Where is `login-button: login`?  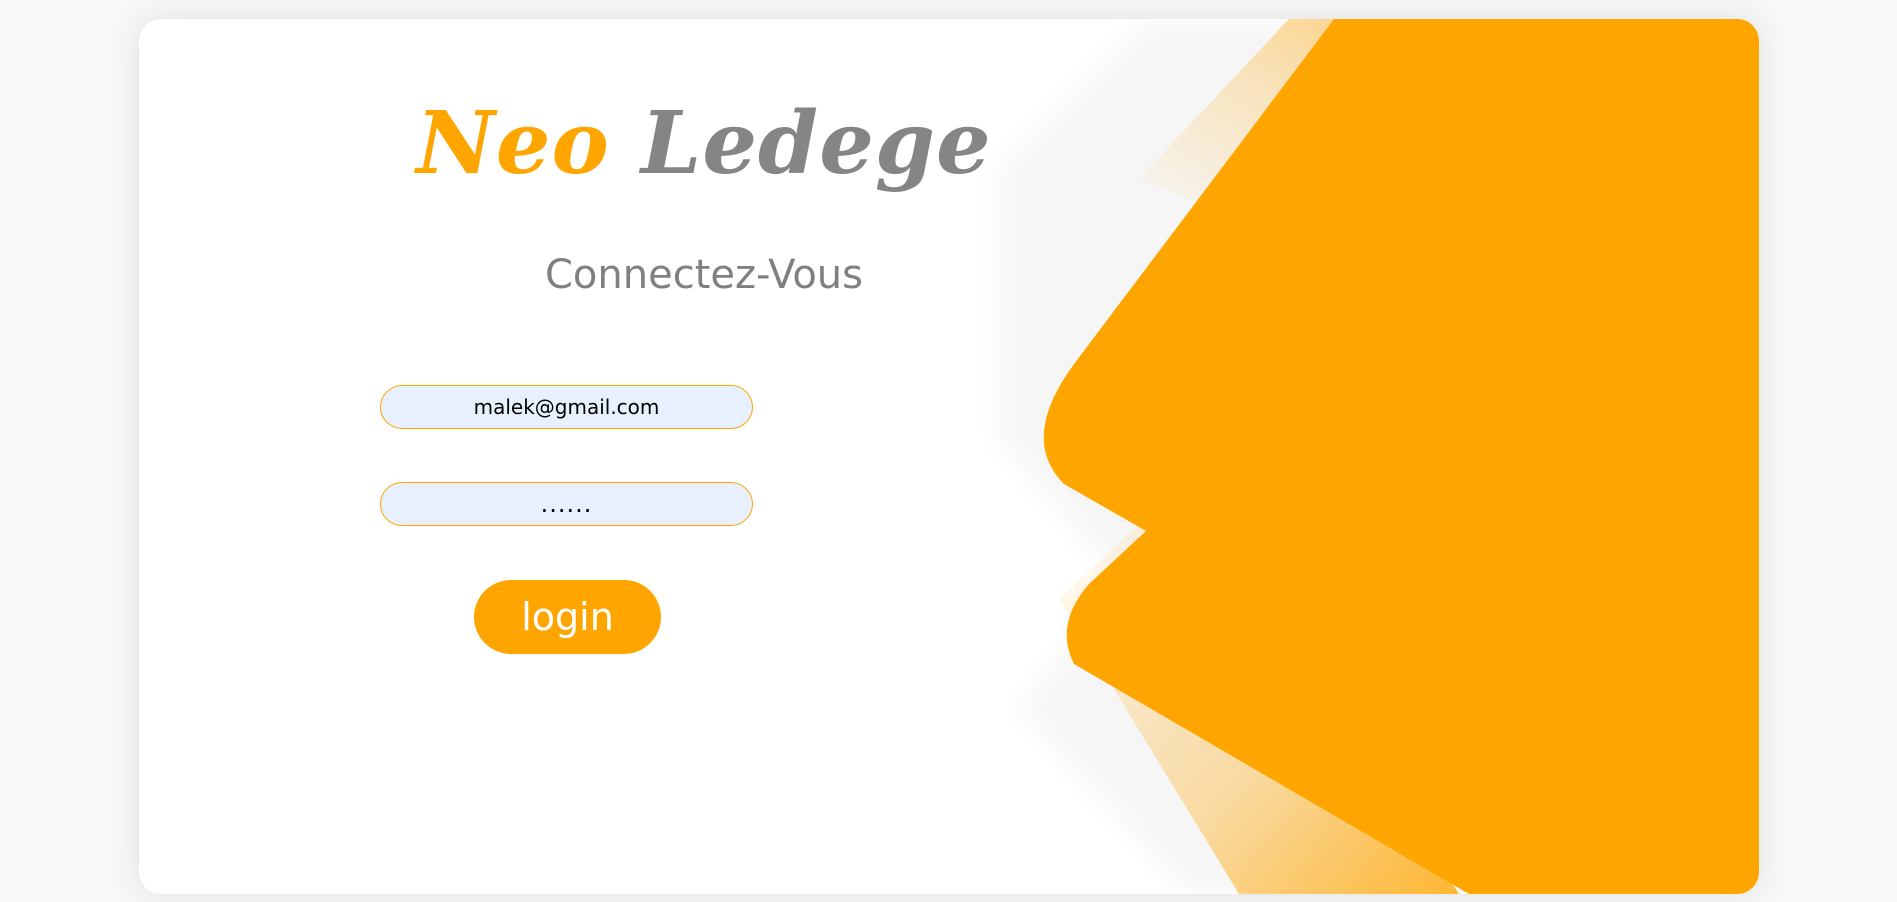
login-button: login is located at coordinates (567, 617).